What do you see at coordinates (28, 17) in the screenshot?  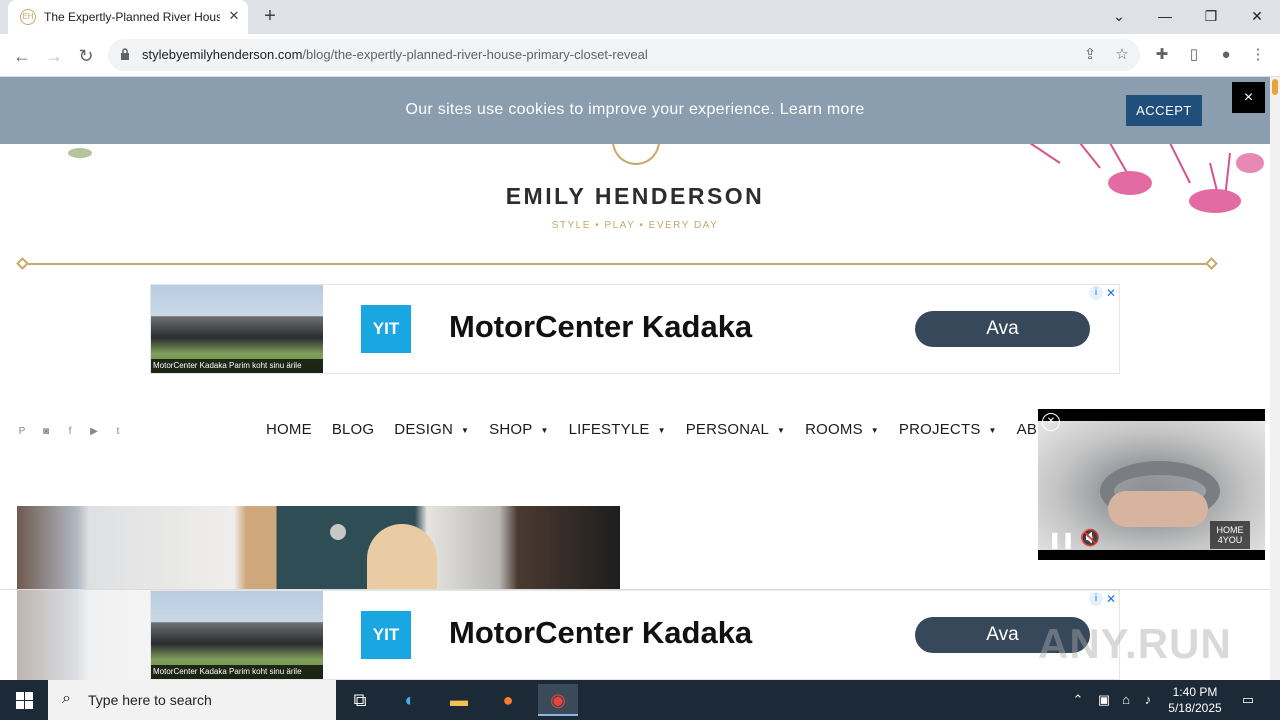 I see `site-favicon-icon: EH` at bounding box center [28, 17].